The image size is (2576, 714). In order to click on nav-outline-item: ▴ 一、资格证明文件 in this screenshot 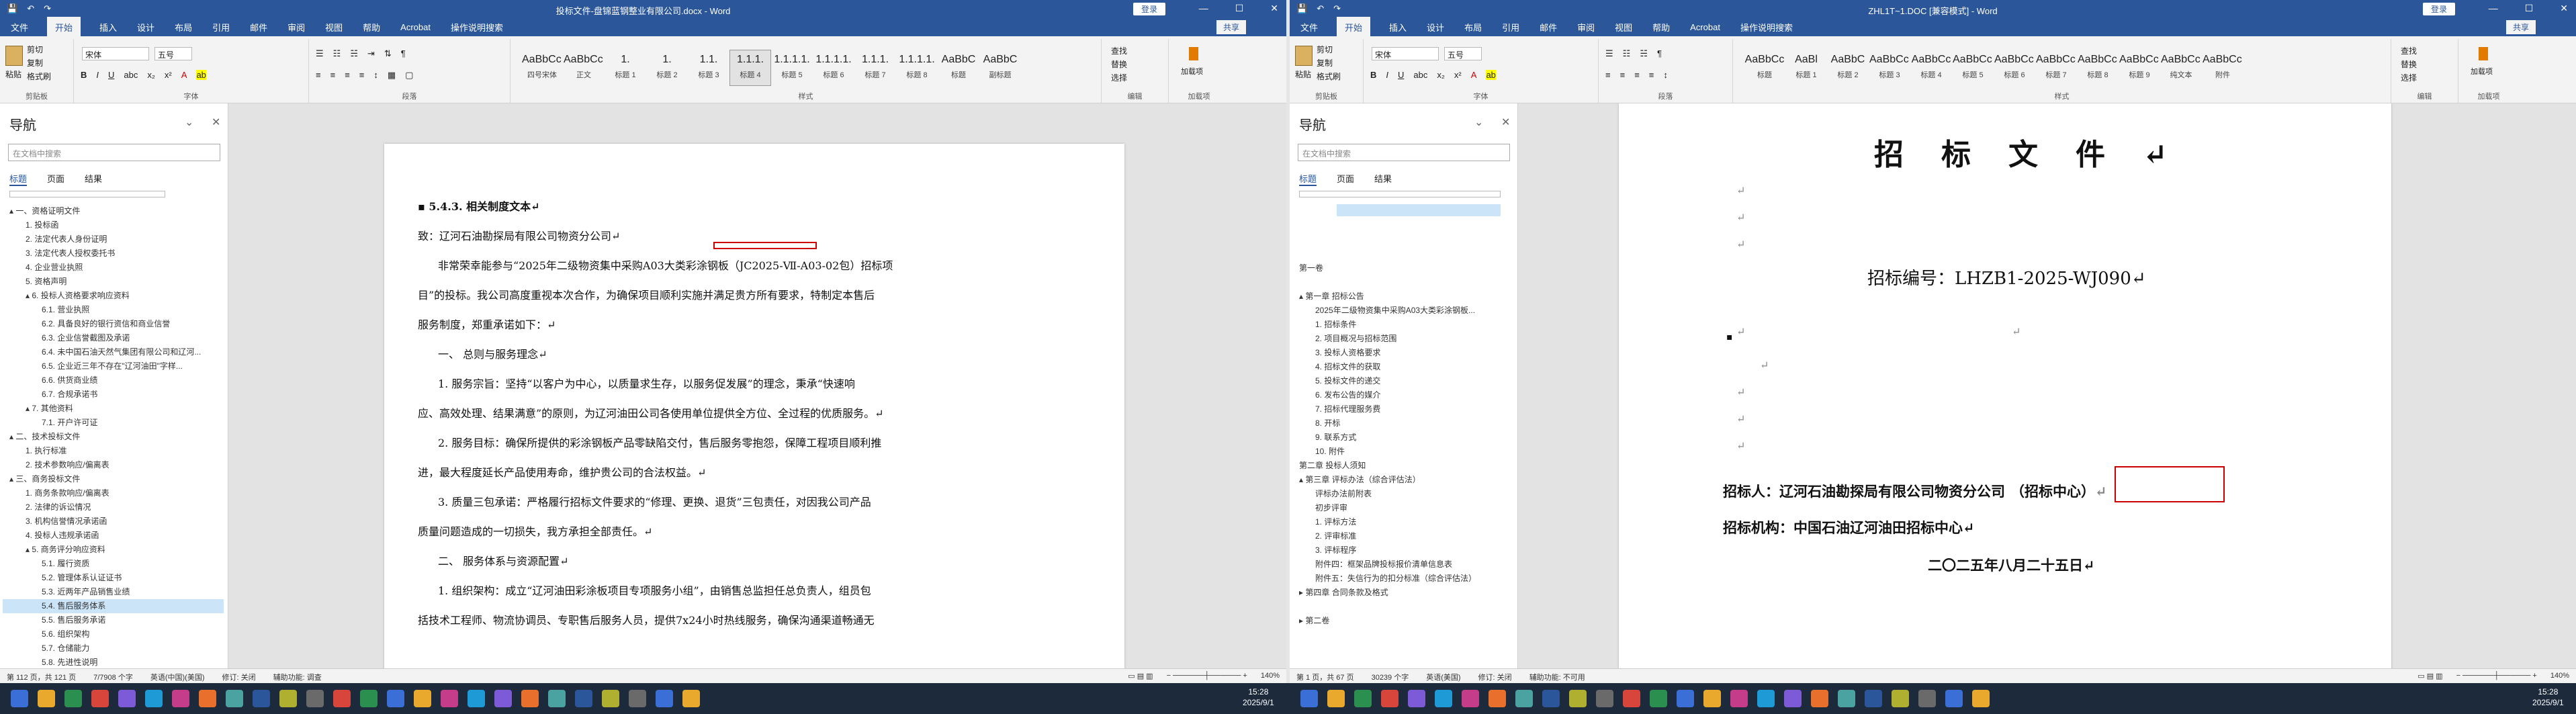, I will do `click(114, 211)`.